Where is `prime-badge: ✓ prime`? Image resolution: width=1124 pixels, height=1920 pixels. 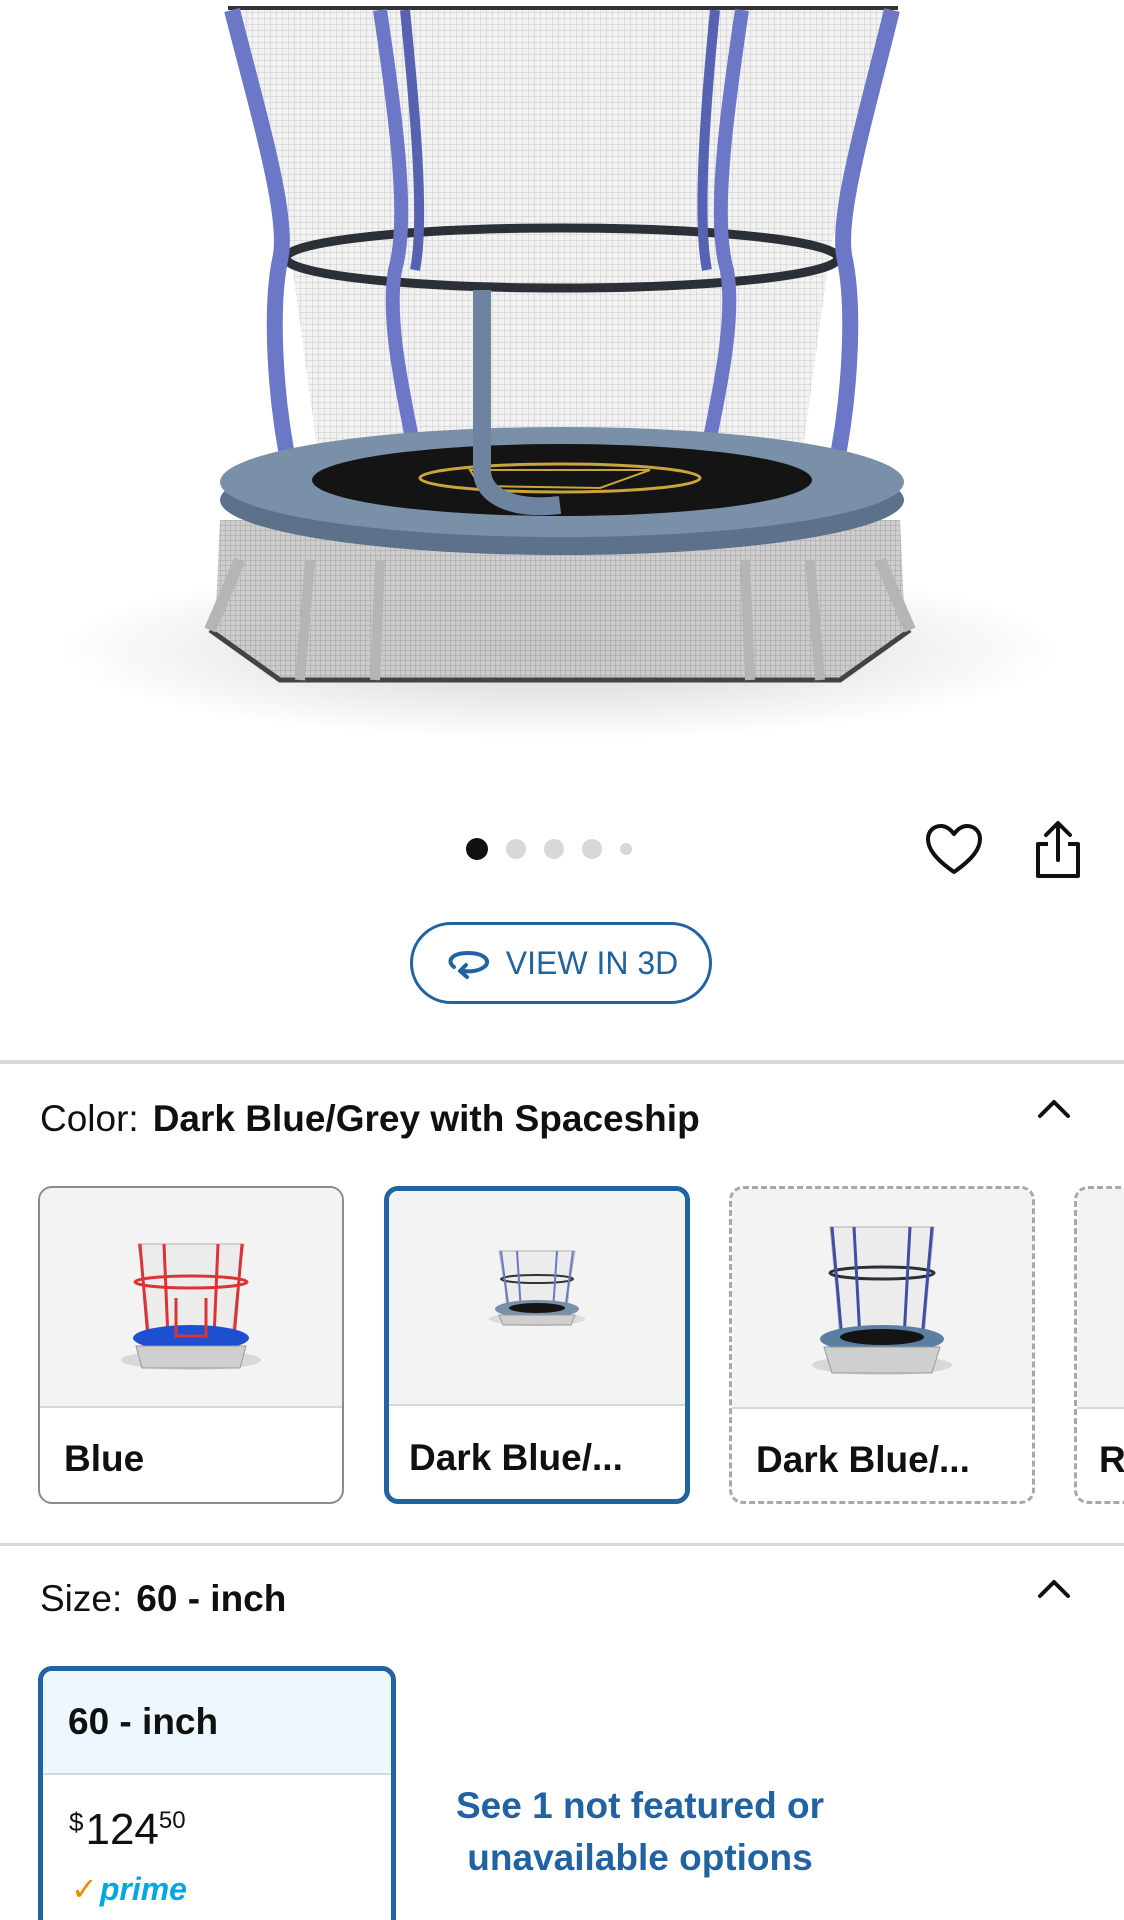
prime-badge: ✓ prime is located at coordinates (129, 1889).